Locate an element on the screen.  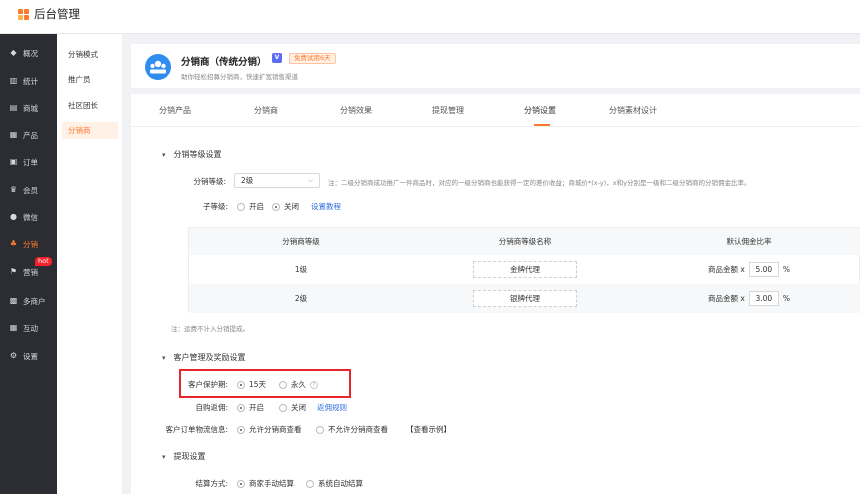
commission-rate-input: 5.00 is located at coordinates (763, 269).